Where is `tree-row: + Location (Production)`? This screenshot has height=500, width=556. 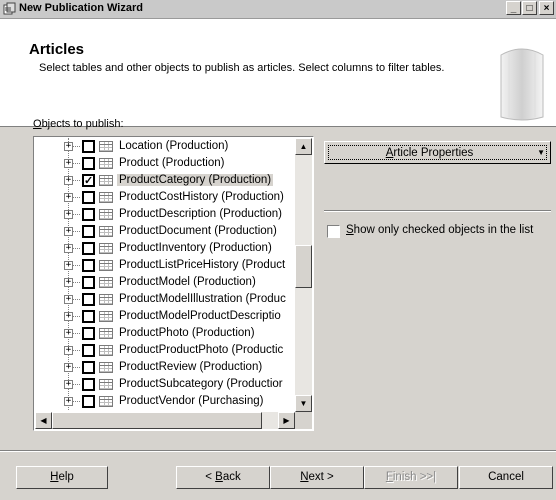
tree-row: + Location (Production) is located at coordinates (165, 146).